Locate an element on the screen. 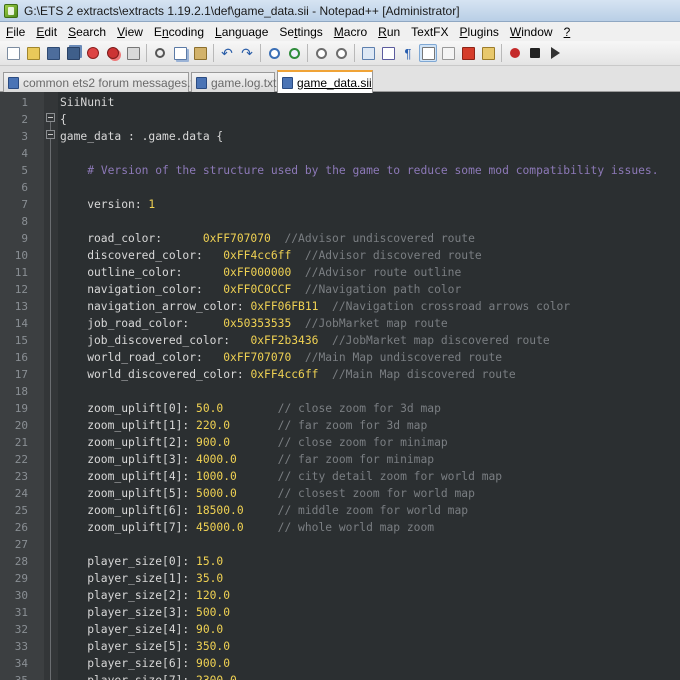 This screenshot has height=680, width=680. code-line: 31 player_size[3]: 500.0 is located at coordinates (340, 612).